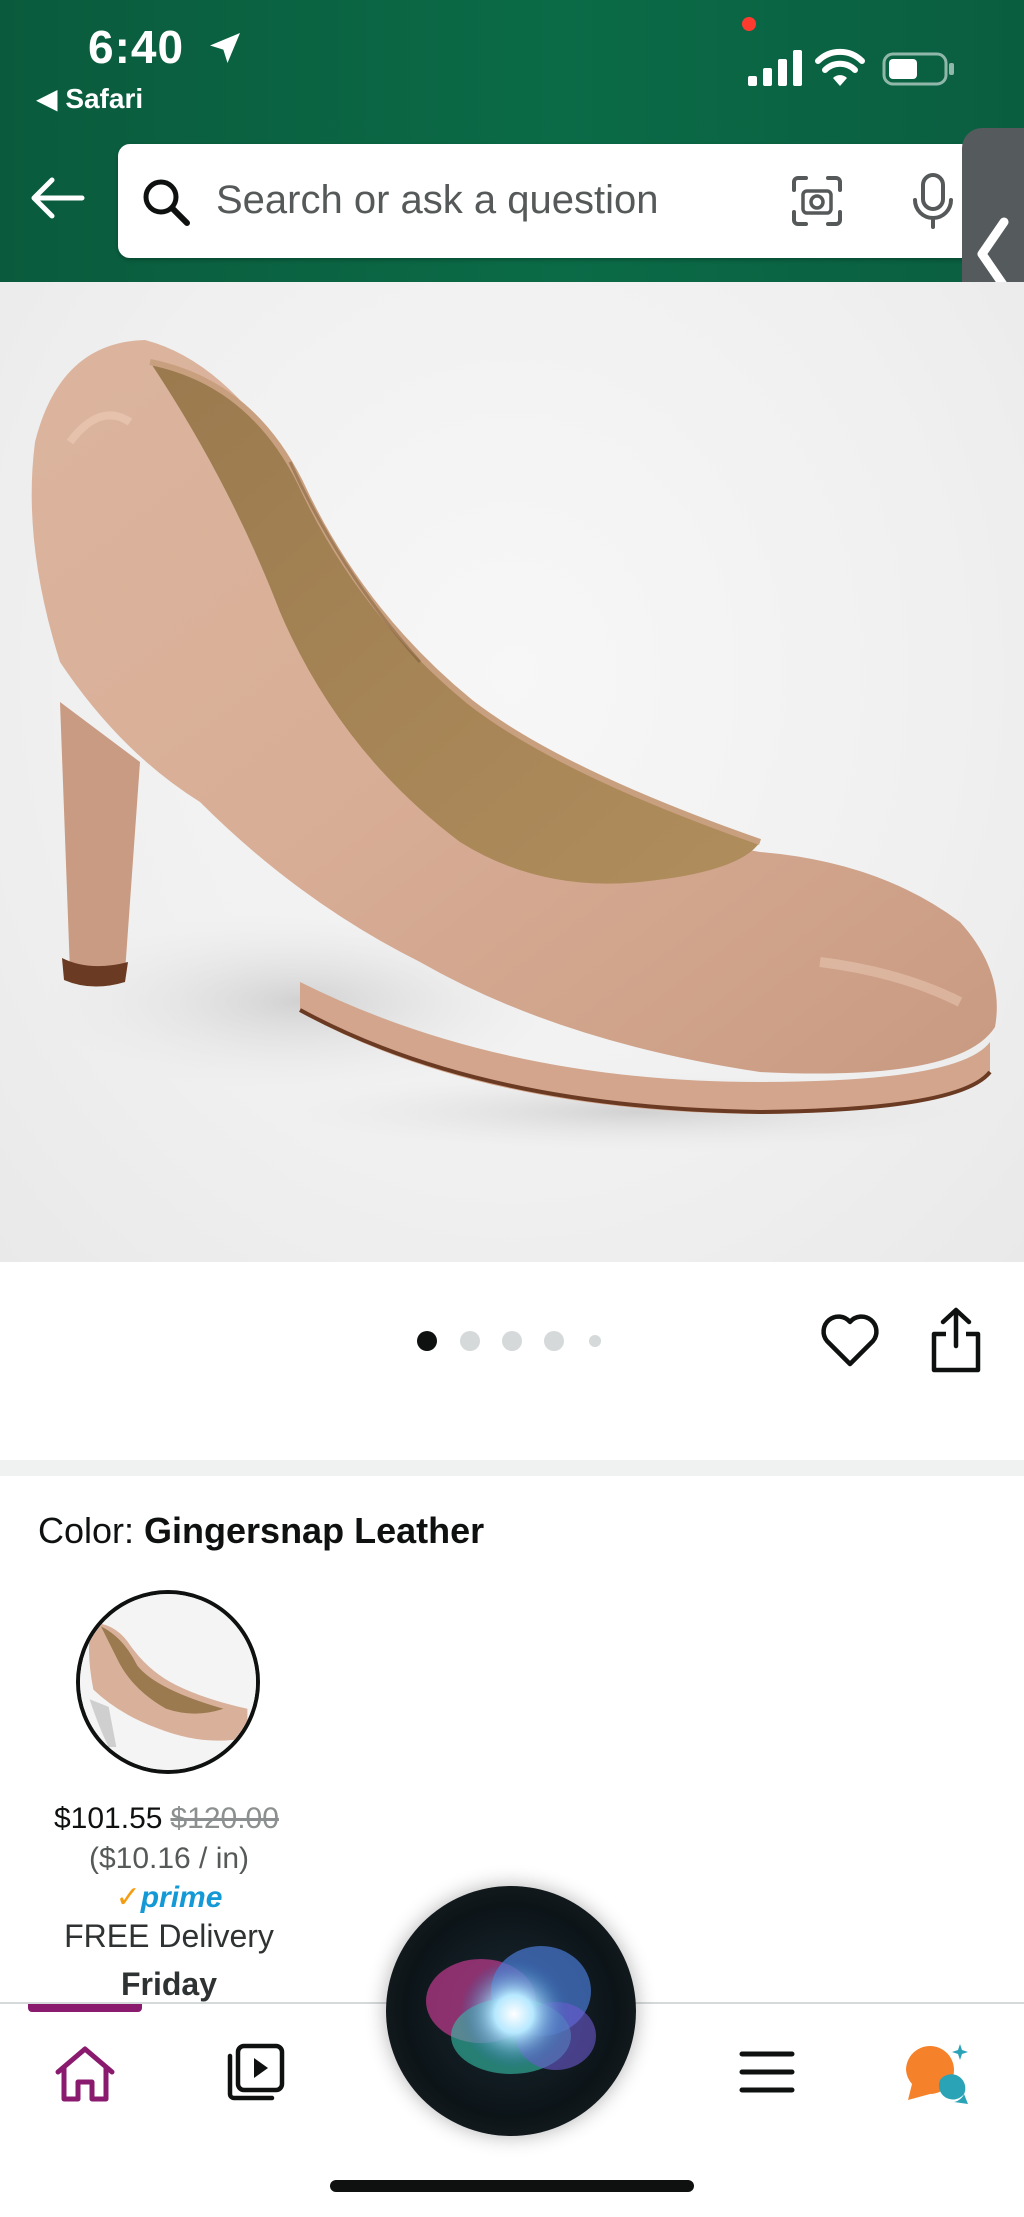 The height and width of the screenshot is (2217, 1024). I want to click on variant-unit-price: ($10.16 / in), so click(169, 1858).